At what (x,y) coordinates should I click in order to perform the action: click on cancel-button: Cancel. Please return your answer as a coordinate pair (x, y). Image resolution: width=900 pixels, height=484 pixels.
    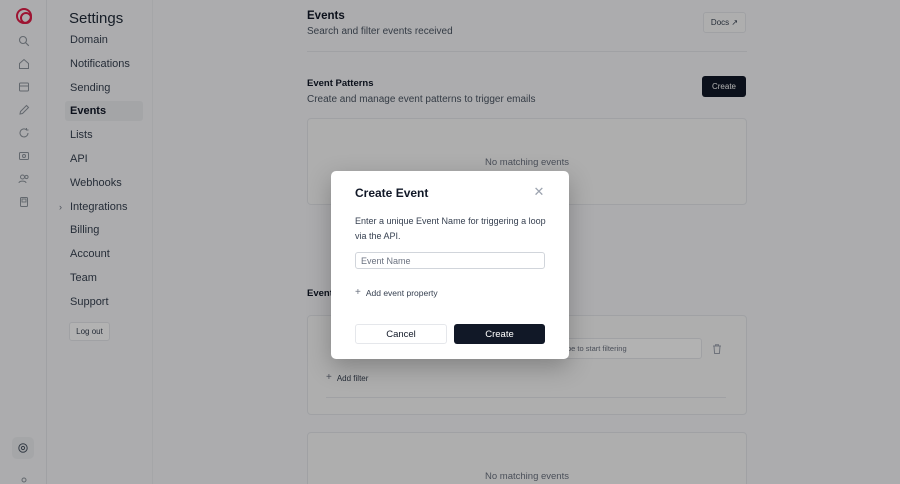
    Looking at the image, I should click on (401, 334).